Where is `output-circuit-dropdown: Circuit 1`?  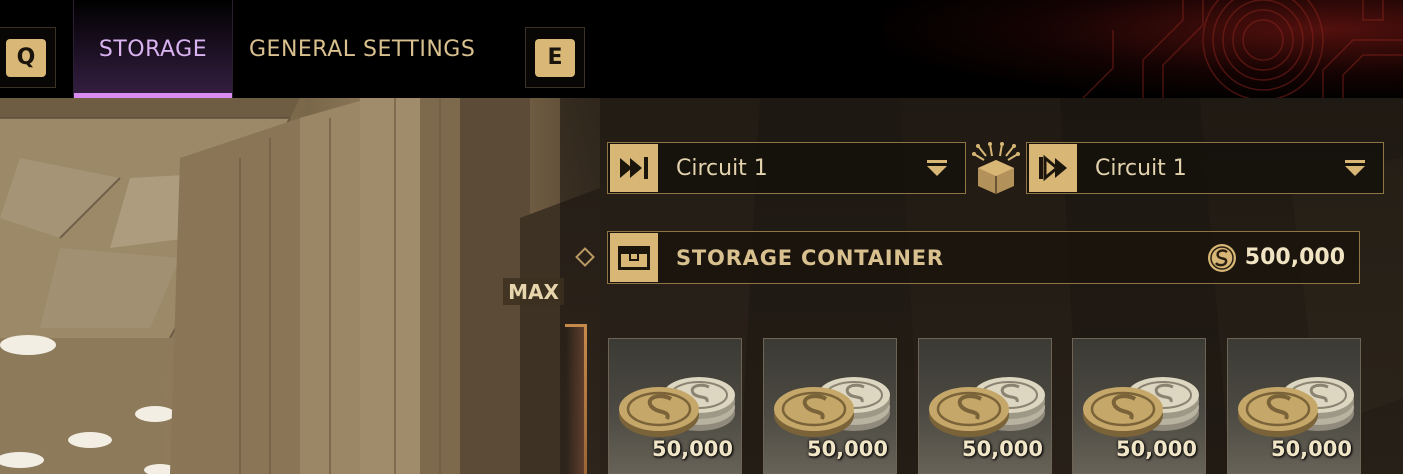
output-circuit-dropdown: Circuit 1 is located at coordinates (1205, 168).